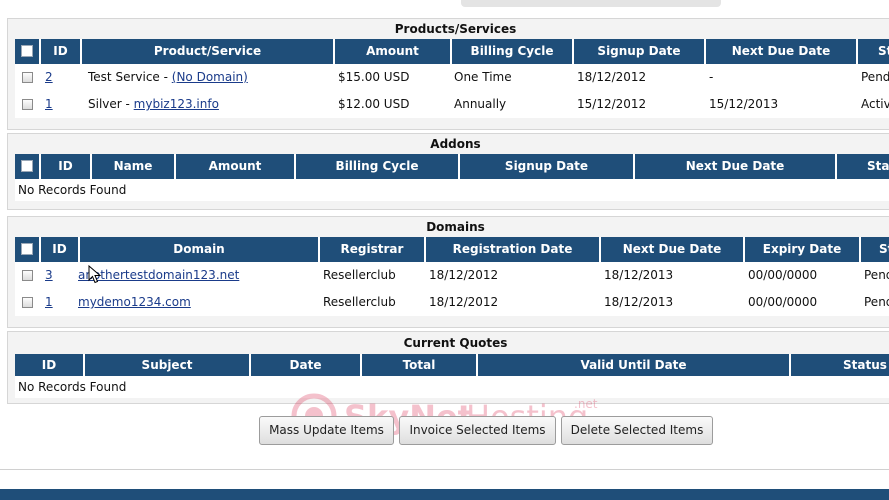 The height and width of the screenshot is (500, 889). What do you see at coordinates (373, 249) in the screenshot?
I see `col-registrar: Registrar` at bounding box center [373, 249].